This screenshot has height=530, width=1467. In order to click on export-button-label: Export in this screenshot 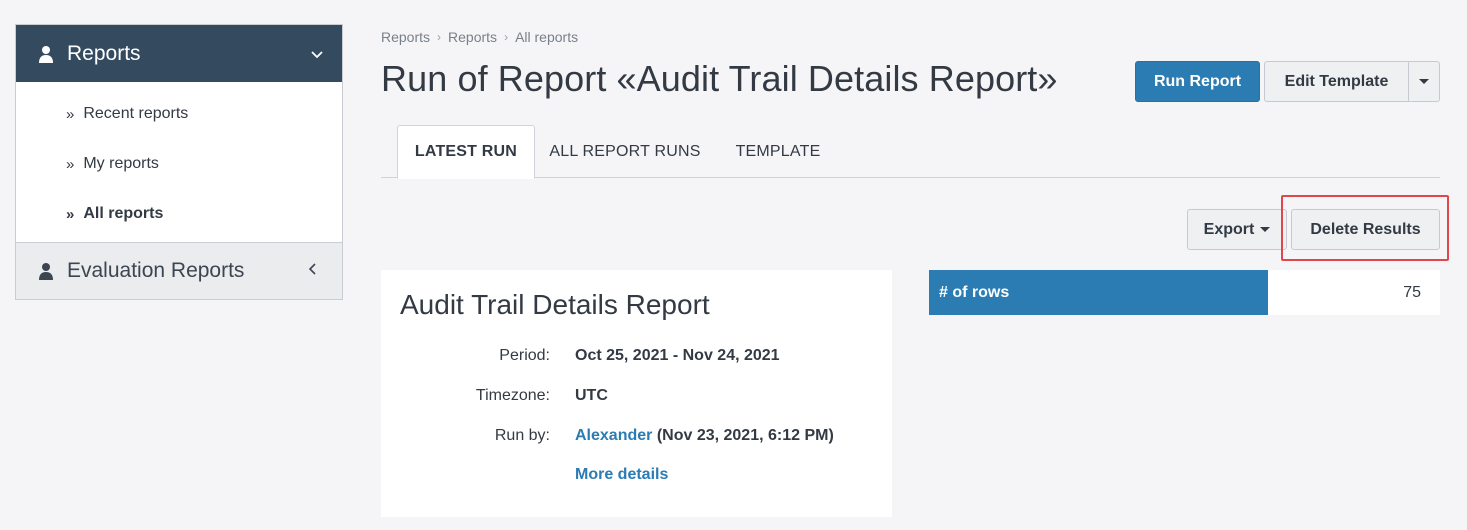, I will do `click(1229, 229)`.